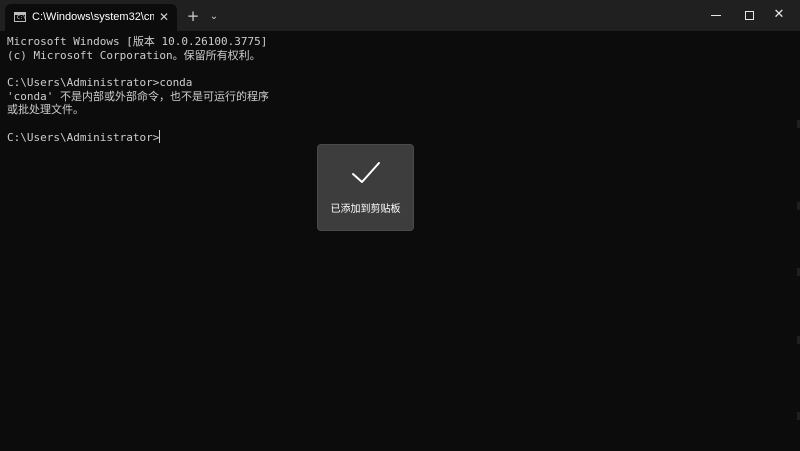  Describe the element at coordinates (164, 17) in the screenshot. I see `tab-close-icon: ✕` at that location.